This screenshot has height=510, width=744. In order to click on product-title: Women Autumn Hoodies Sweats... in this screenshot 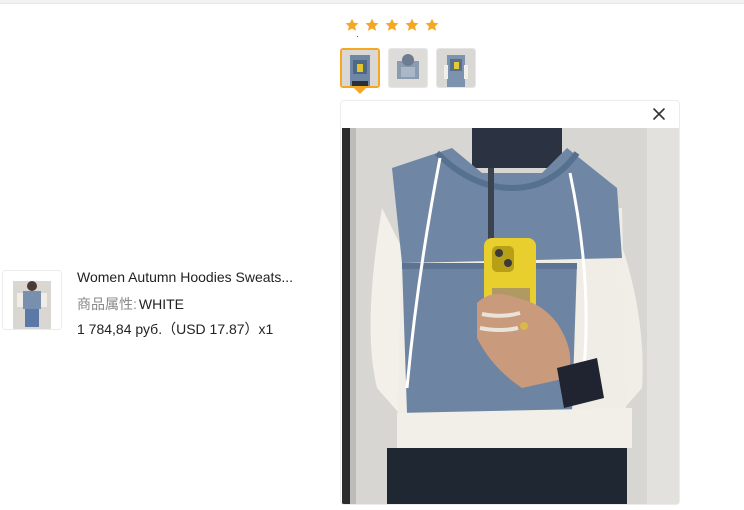, I will do `click(185, 277)`.